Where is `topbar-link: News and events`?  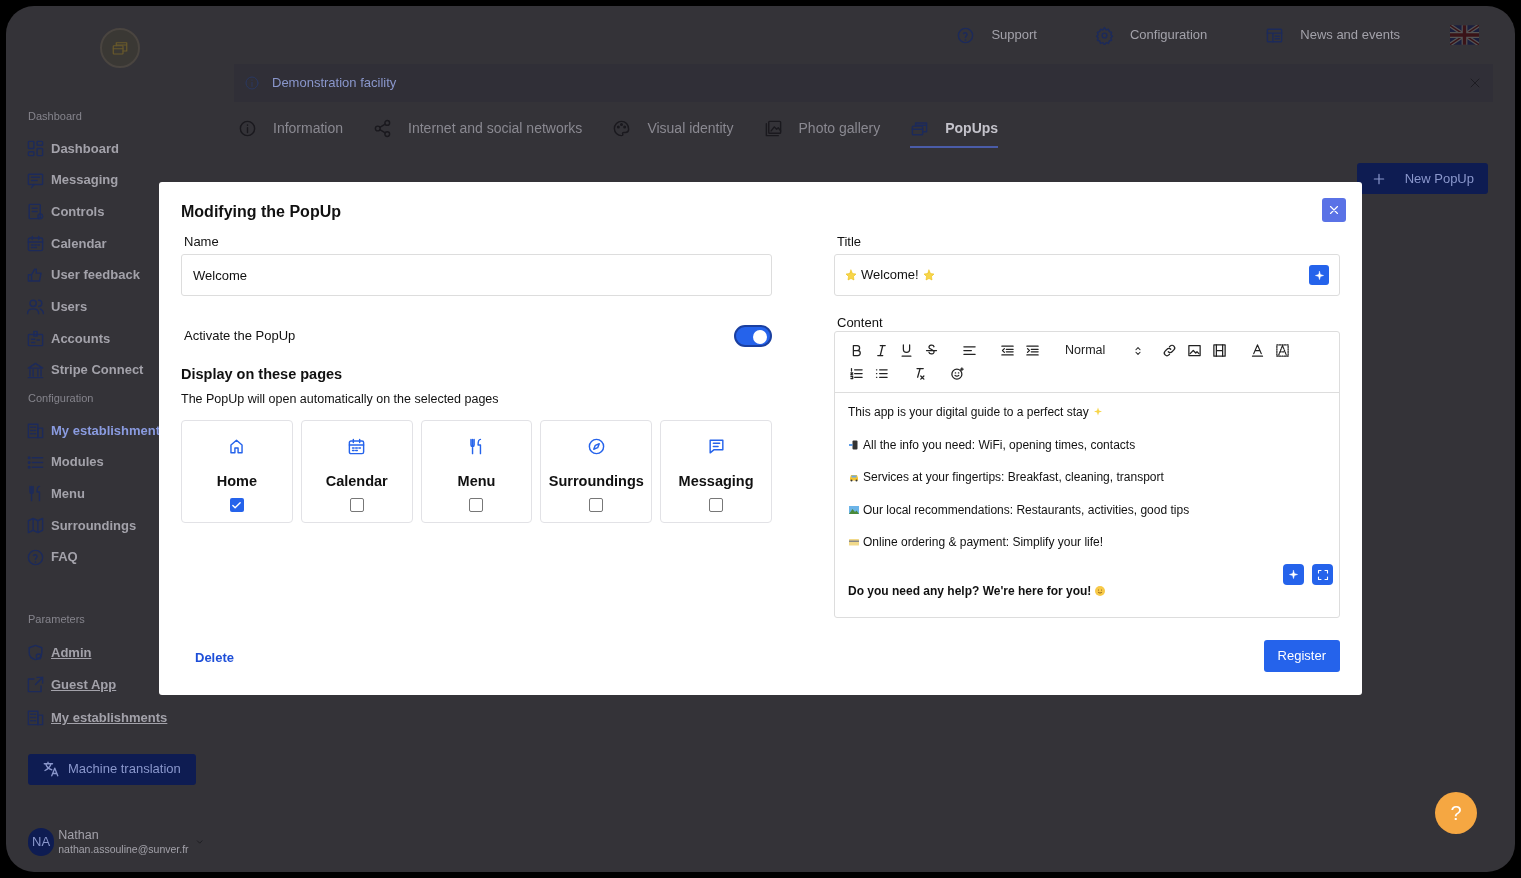
topbar-link: News and events is located at coordinates (1332, 35).